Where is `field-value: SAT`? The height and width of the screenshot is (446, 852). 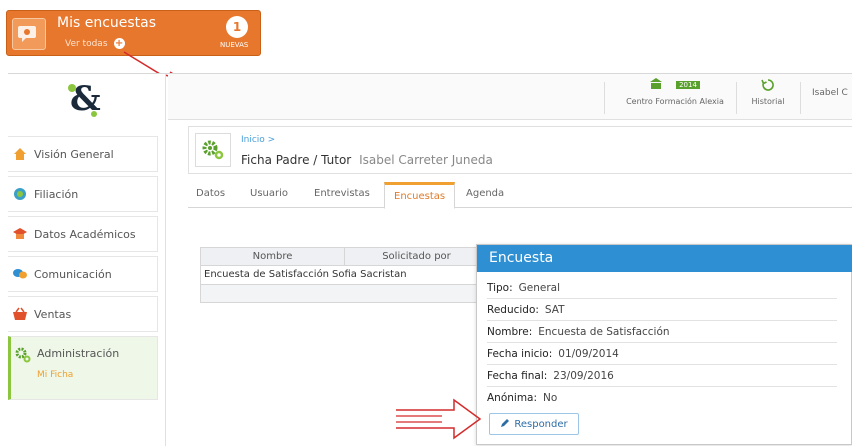 field-value: SAT is located at coordinates (554, 310).